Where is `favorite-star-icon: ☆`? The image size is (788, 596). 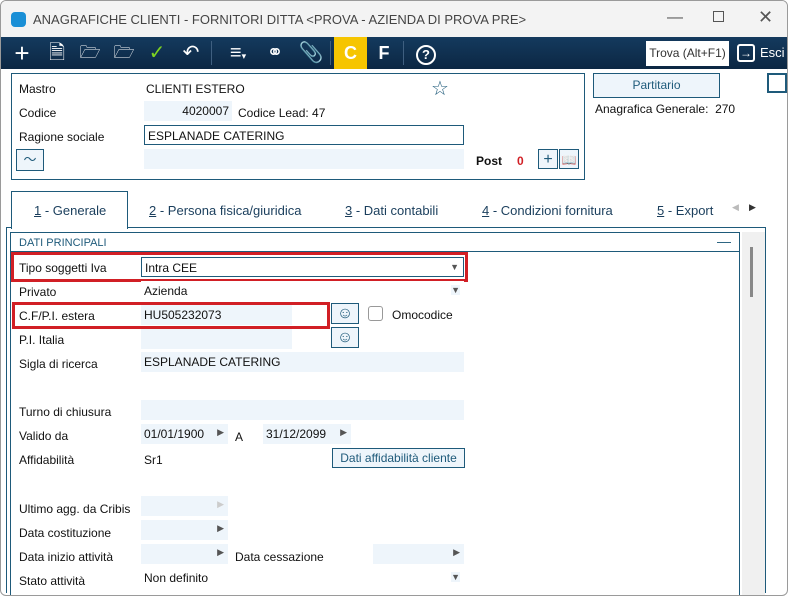
favorite-star-icon: ☆ is located at coordinates (440, 88).